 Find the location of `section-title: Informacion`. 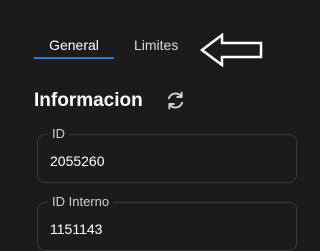

section-title: Informacion is located at coordinates (88, 100).